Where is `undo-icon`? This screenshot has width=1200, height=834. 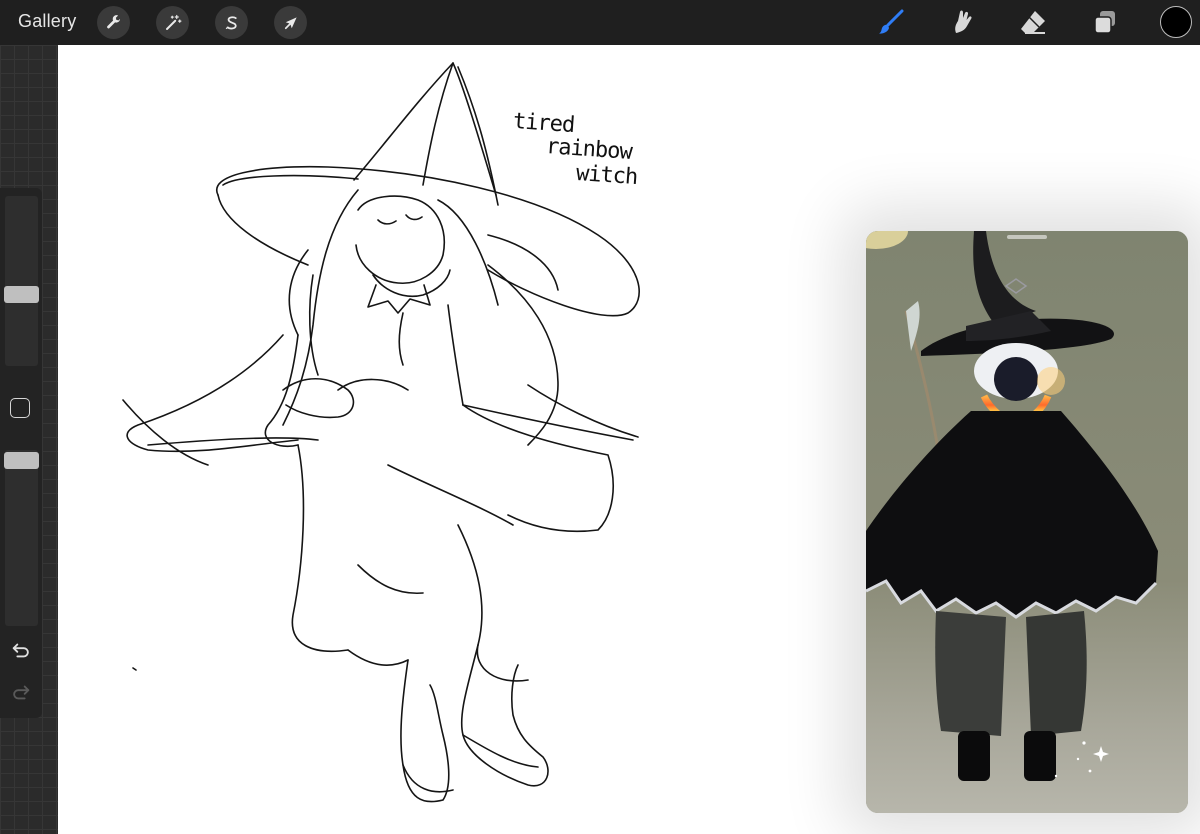
undo-icon is located at coordinates (20, 650).